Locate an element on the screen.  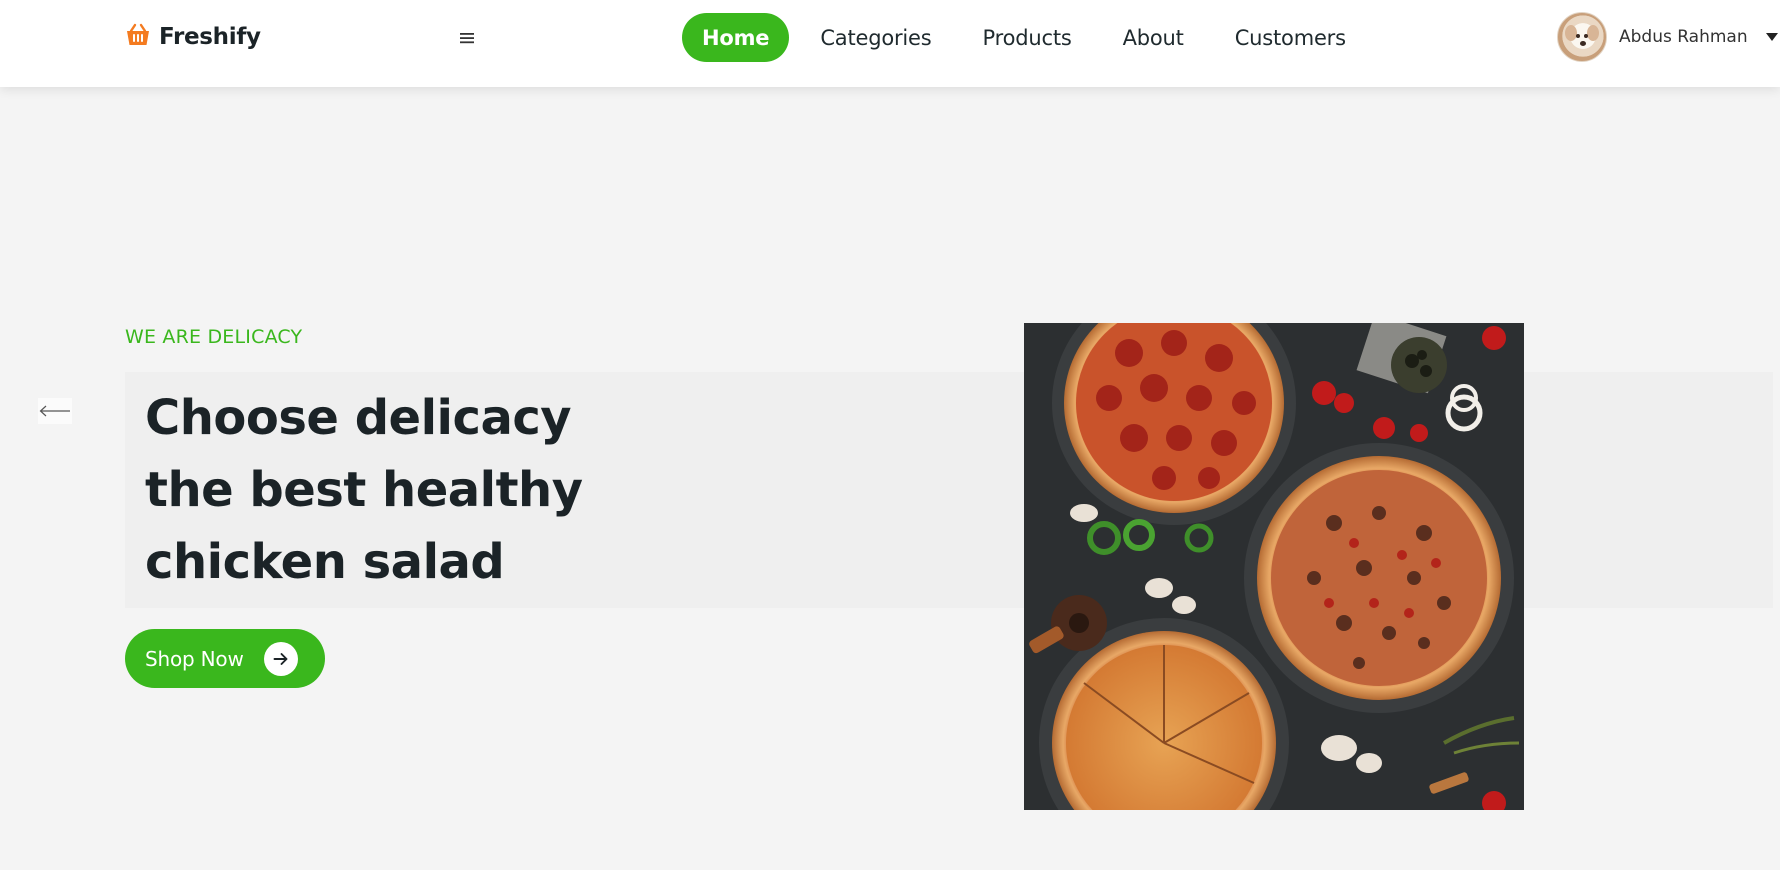
nav-products: Products is located at coordinates (1027, 37).